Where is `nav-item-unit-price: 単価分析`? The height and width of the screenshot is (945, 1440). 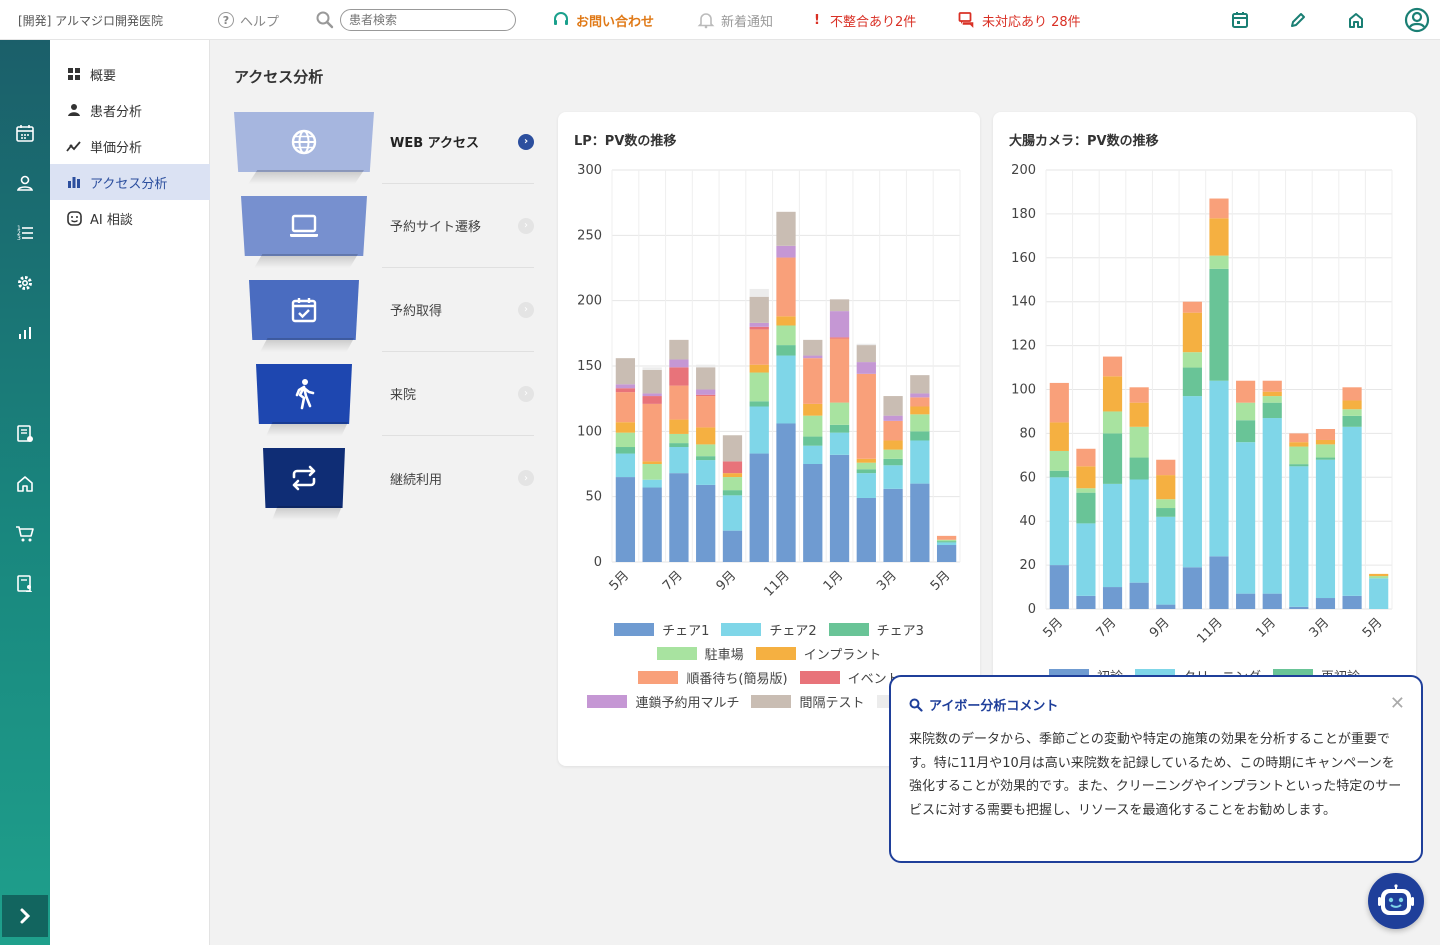
nav-item-unit-price: 単価分析 is located at coordinates (130, 146).